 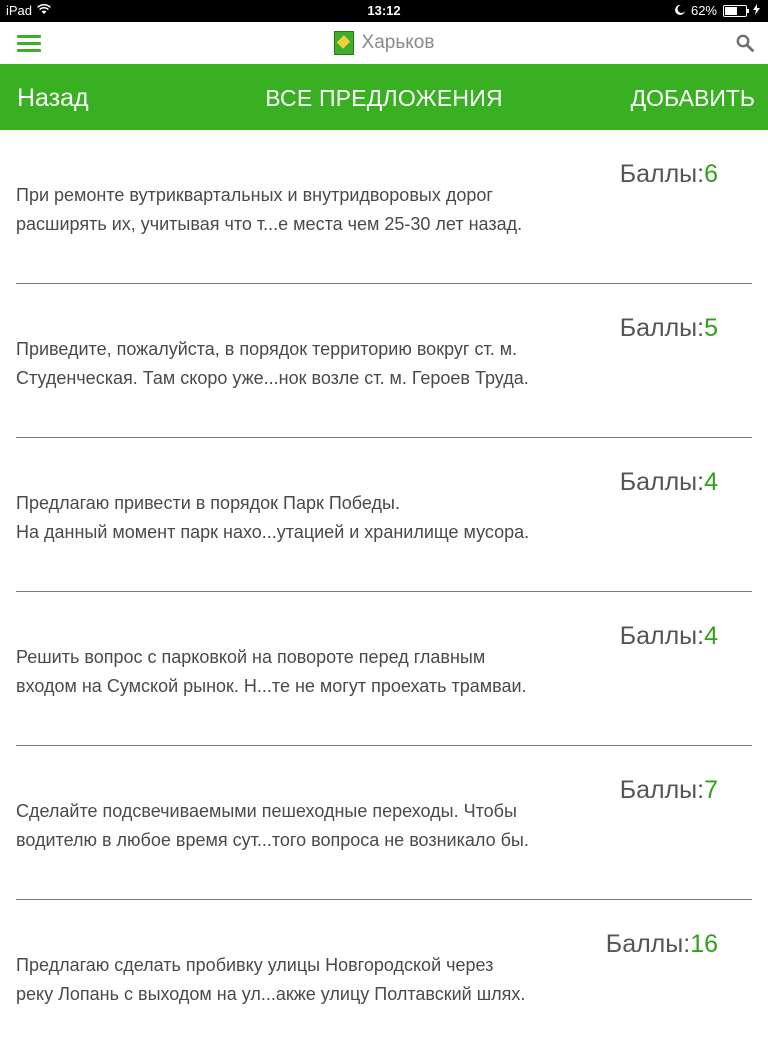 What do you see at coordinates (704, 944) in the screenshot?
I see `score-value: 16` at bounding box center [704, 944].